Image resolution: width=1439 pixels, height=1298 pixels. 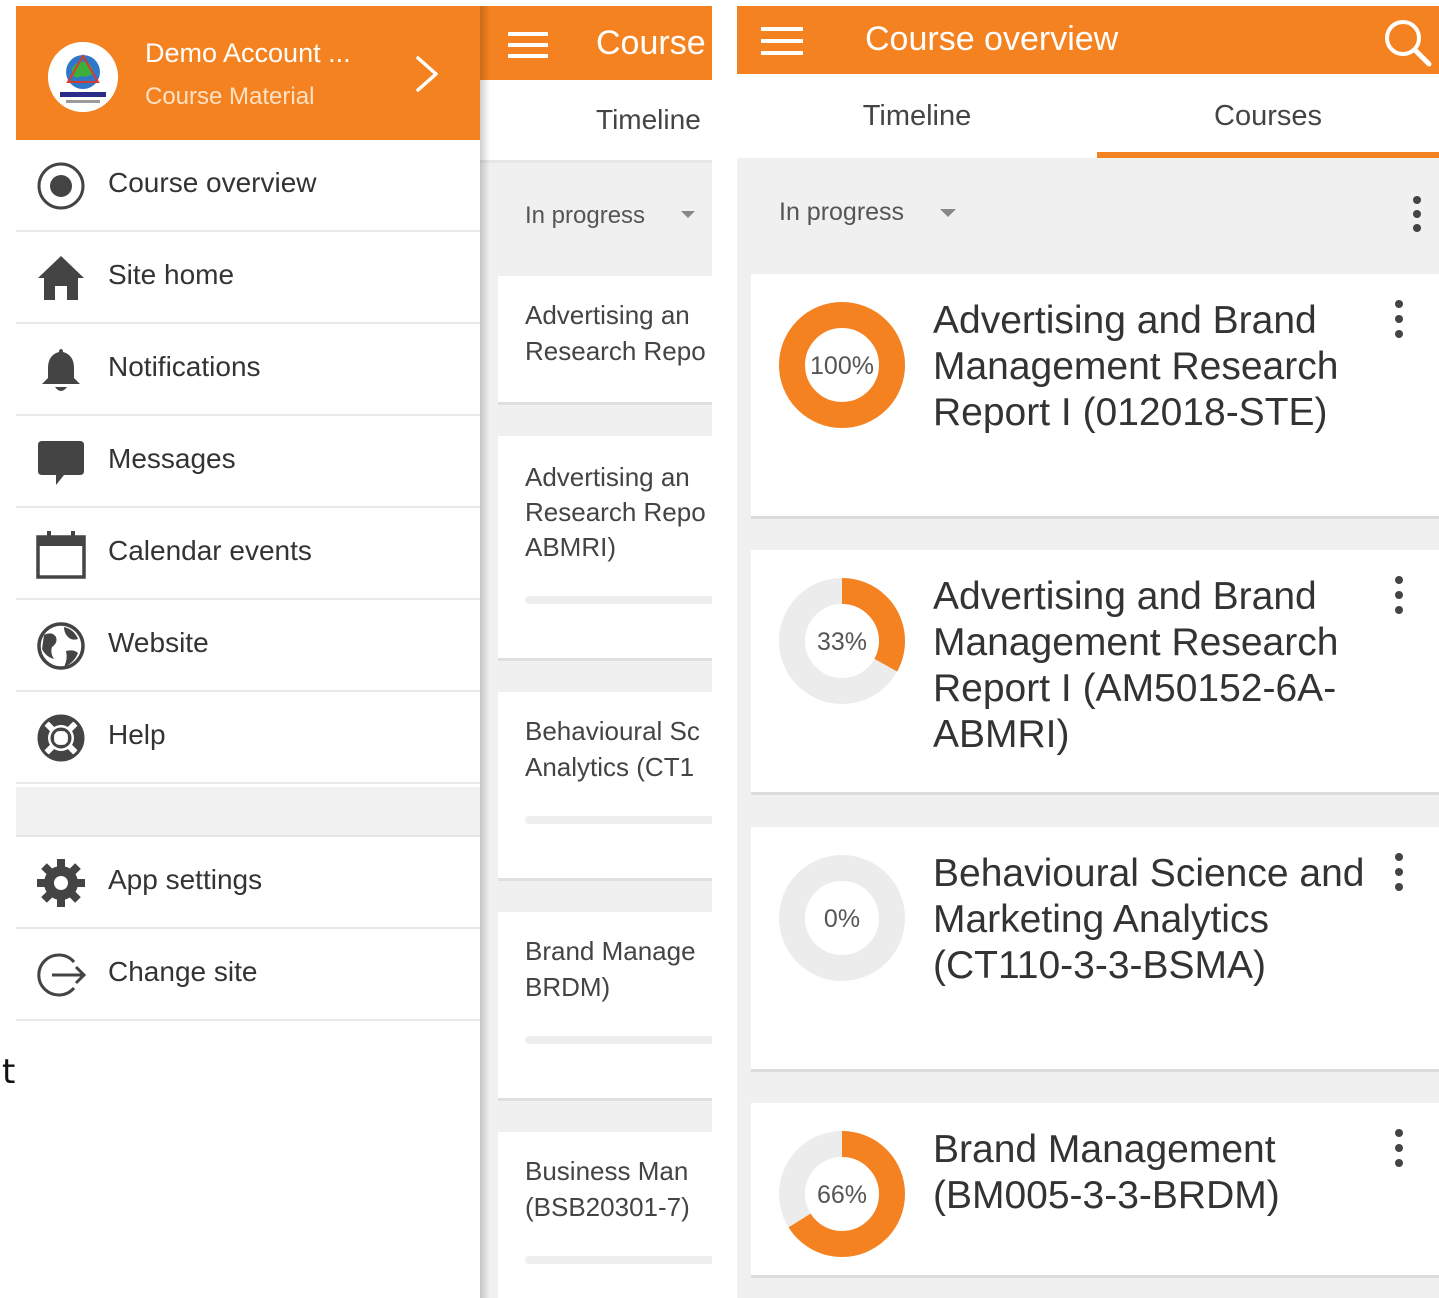 What do you see at coordinates (62, 975) in the screenshot?
I see `logout-icon` at bounding box center [62, 975].